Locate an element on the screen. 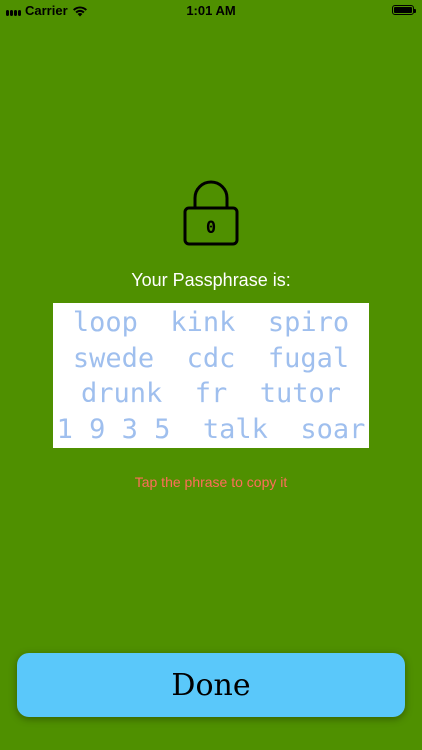  battery-icon is located at coordinates (404, 10).